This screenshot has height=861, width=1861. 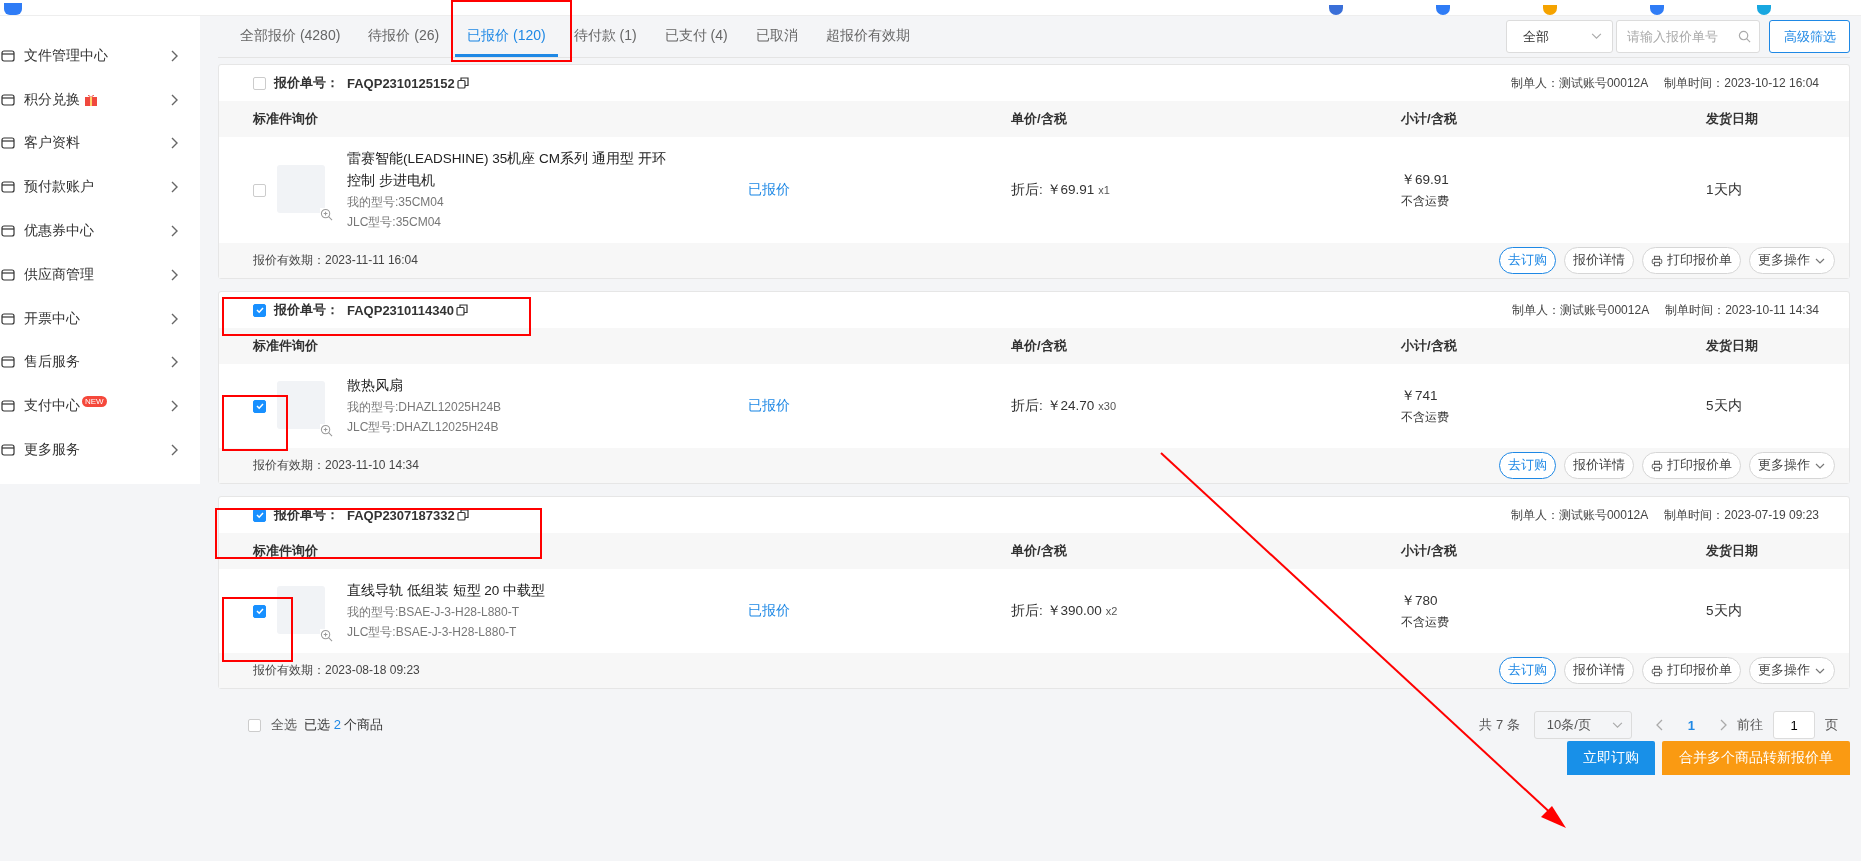 What do you see at coordinates (1111, 611) in the screenshot?
I see `quantity-text: x2` at bounding box center [1111, 611].